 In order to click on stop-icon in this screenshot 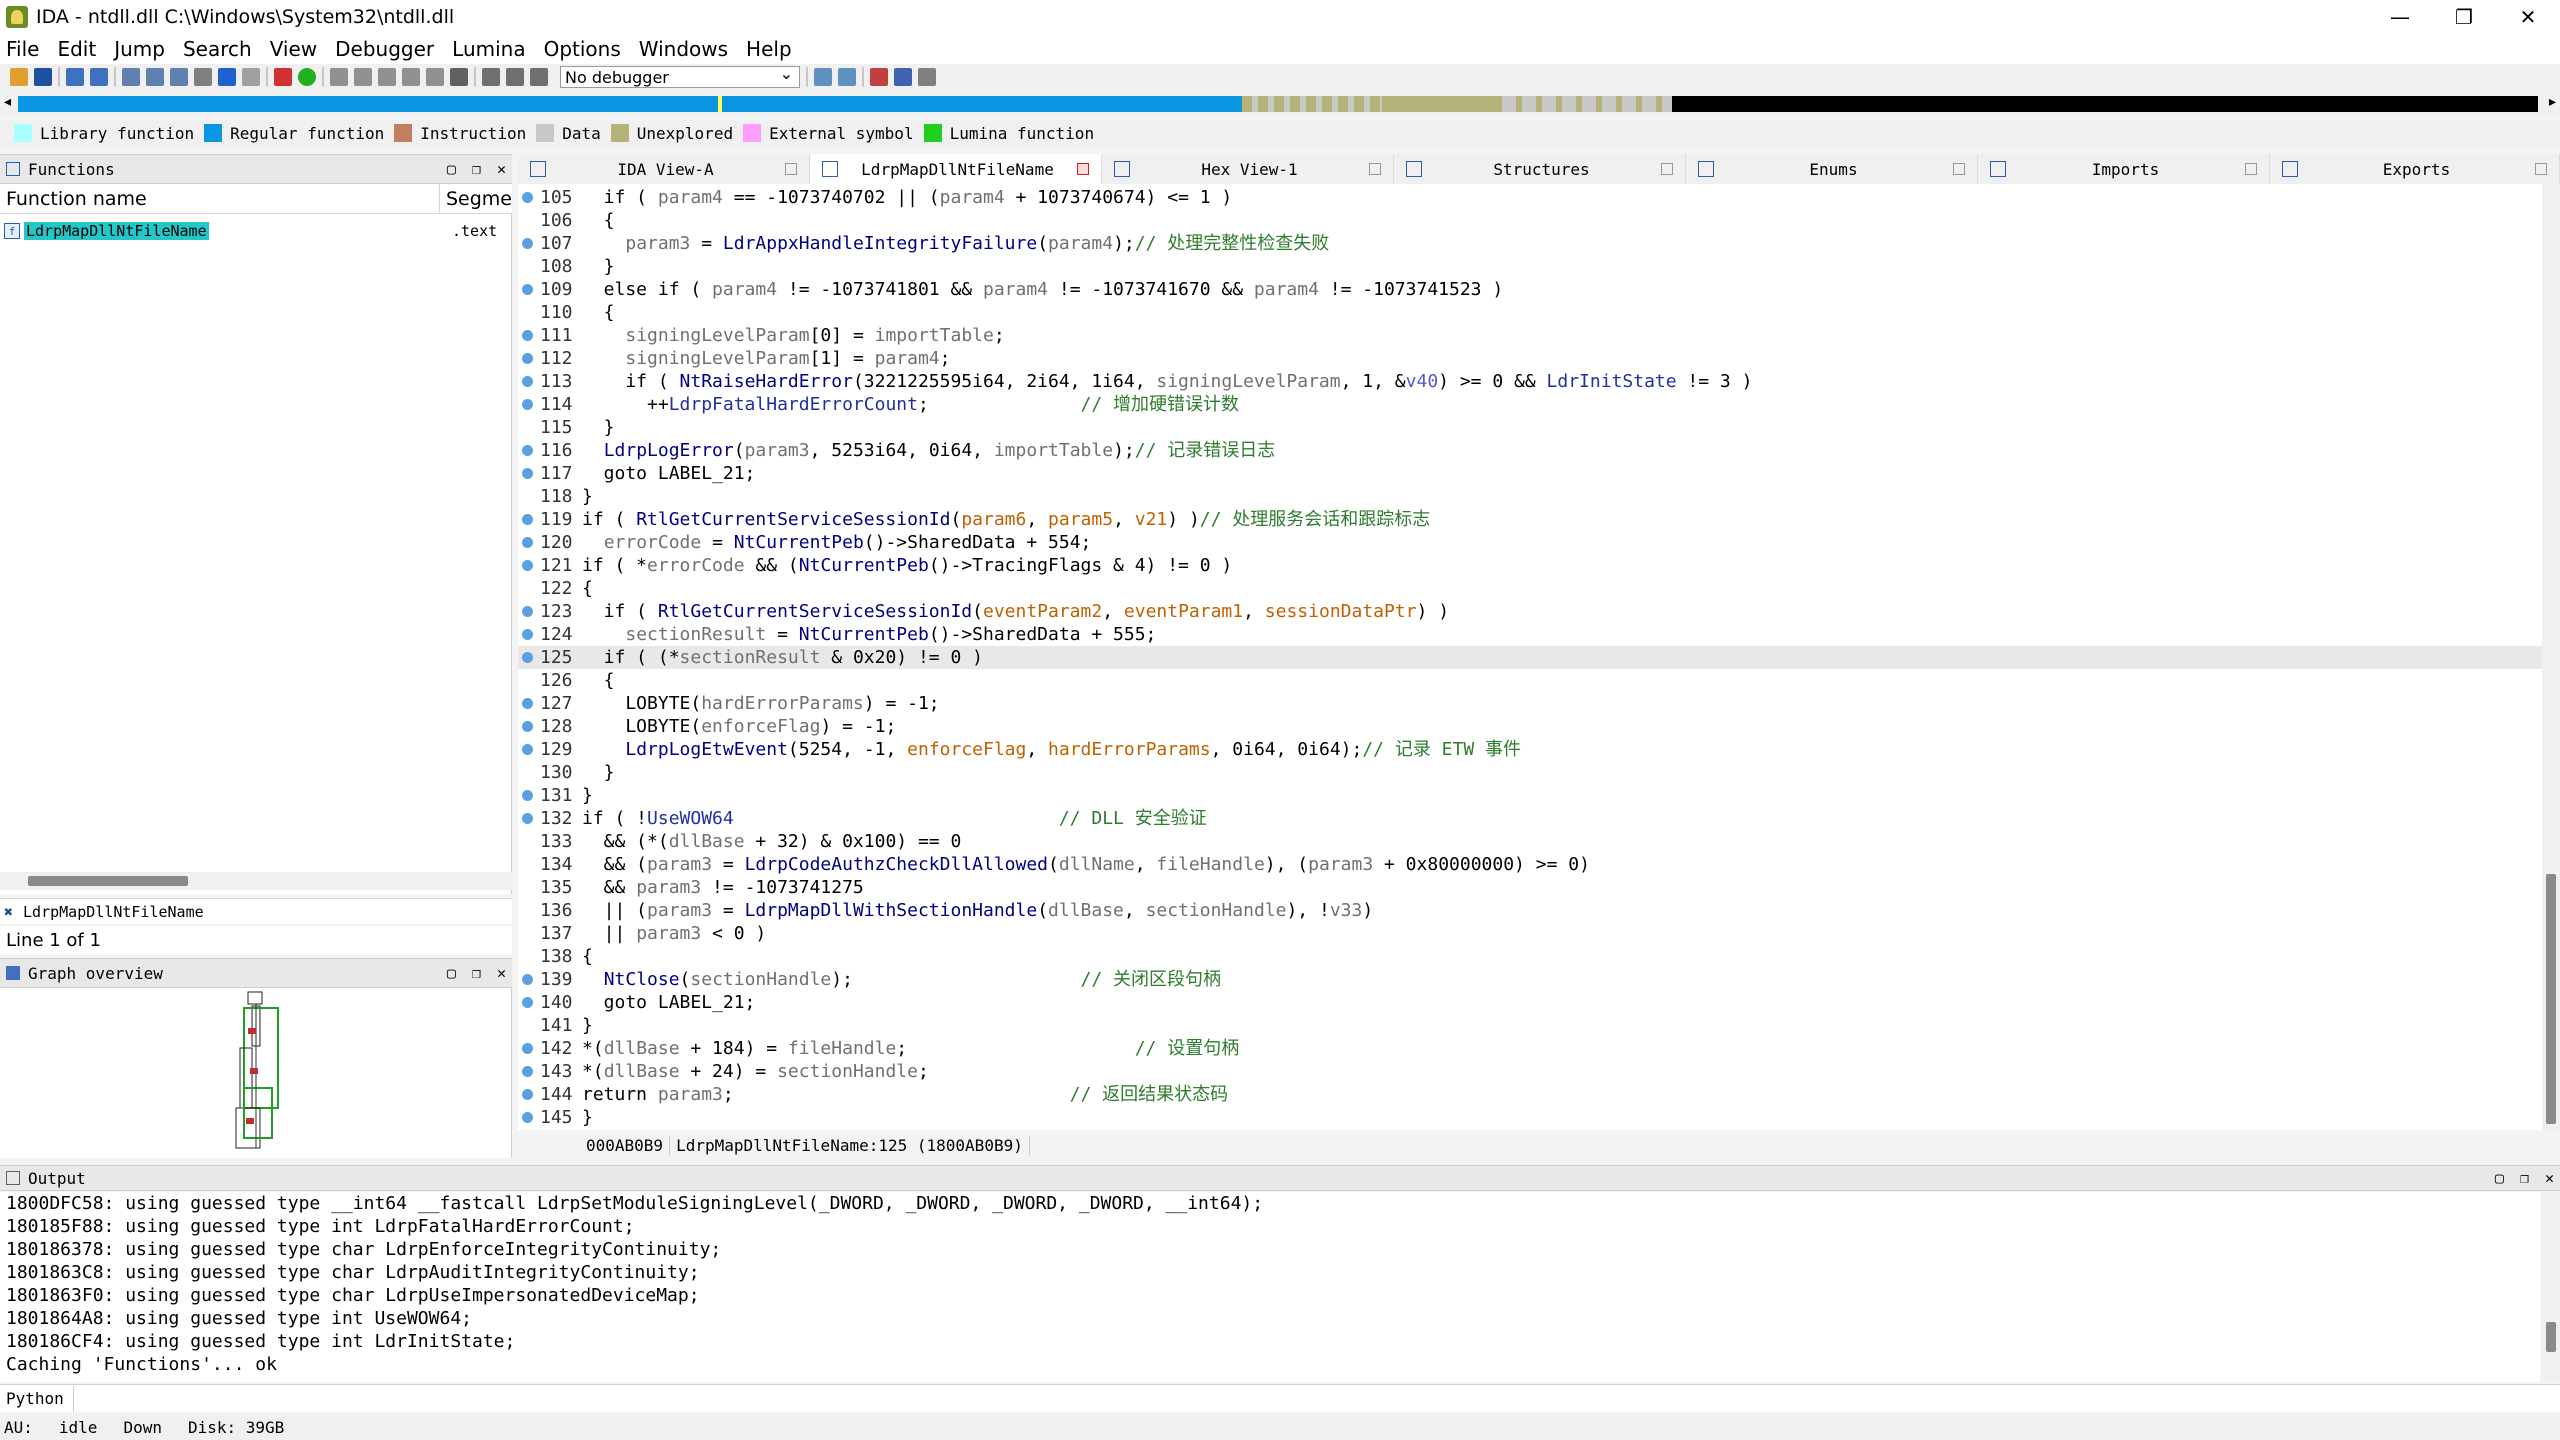, I will do `click(539, 77)`.